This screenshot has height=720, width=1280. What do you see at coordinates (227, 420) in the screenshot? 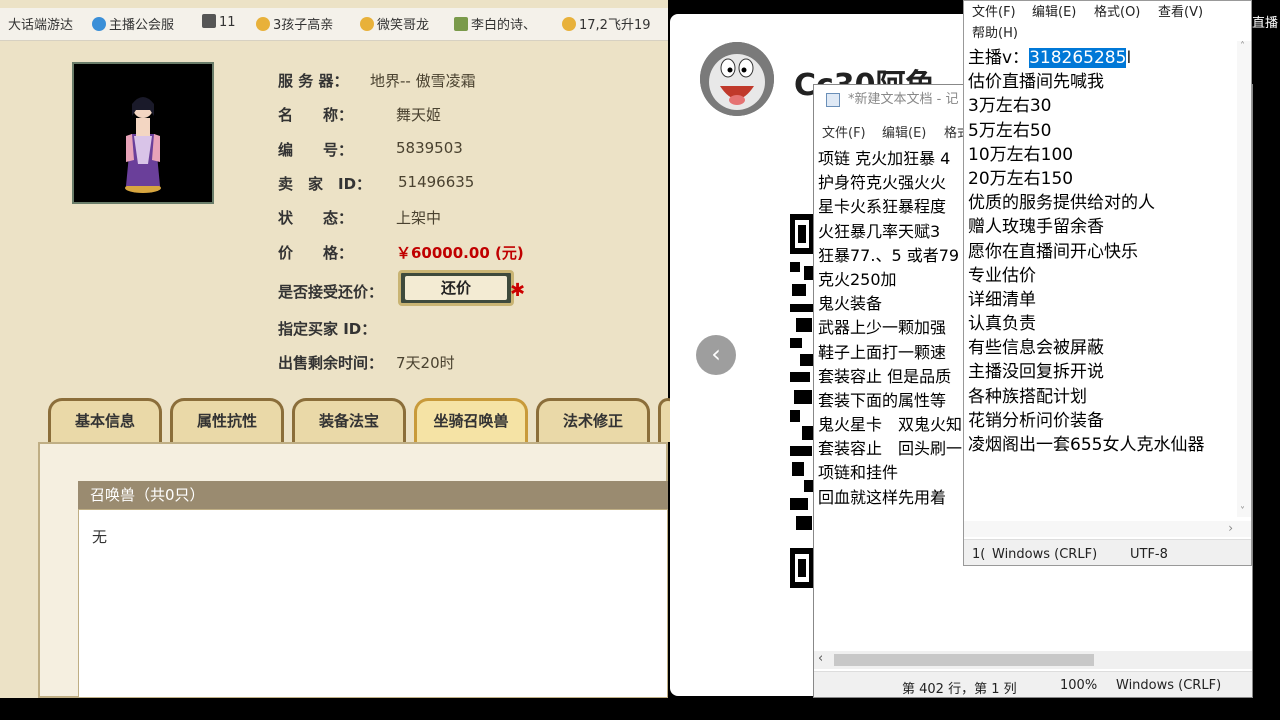
I see `tab-attributes: 属性抗性` at bounding box center [227, 420].